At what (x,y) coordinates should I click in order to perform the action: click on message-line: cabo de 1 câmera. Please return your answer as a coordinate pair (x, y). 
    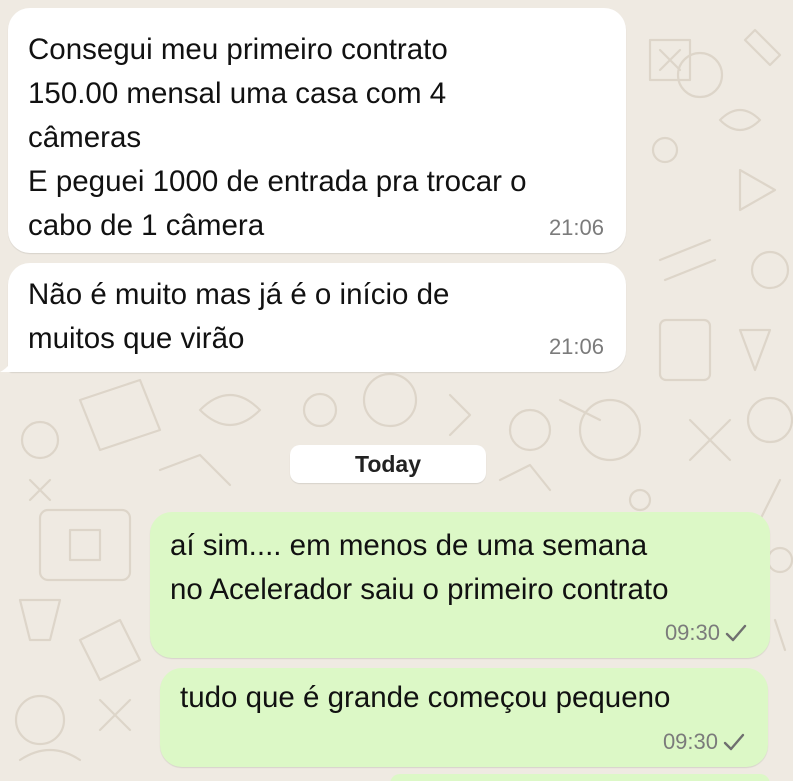
    Looking at the image, I should click on (146, 225).